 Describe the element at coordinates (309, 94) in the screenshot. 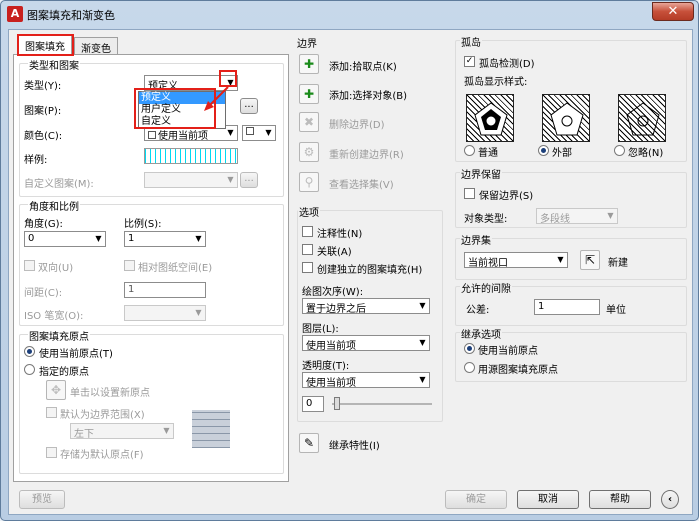

I see `select-objects-icon: ✚` at that location.